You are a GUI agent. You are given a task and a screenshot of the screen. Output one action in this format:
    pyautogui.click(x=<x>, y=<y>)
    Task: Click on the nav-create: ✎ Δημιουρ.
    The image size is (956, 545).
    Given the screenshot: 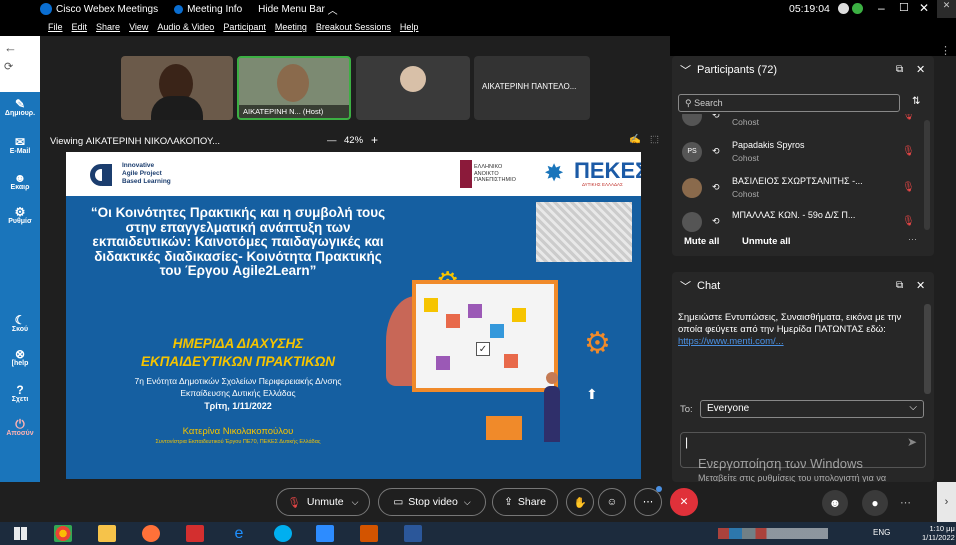 What is the action you would take?
    pyautogui.click(x=20, y=107)
    